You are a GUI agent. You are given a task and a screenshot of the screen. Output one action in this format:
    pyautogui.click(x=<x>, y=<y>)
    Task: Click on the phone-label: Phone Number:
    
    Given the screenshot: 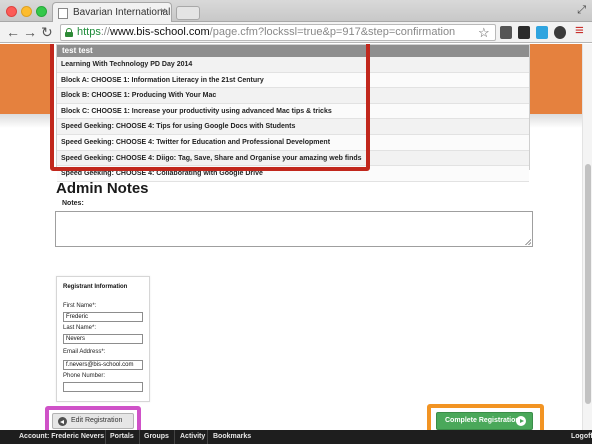 What is the action you would take?
    pyautogui.click(x=84, y=376)
    